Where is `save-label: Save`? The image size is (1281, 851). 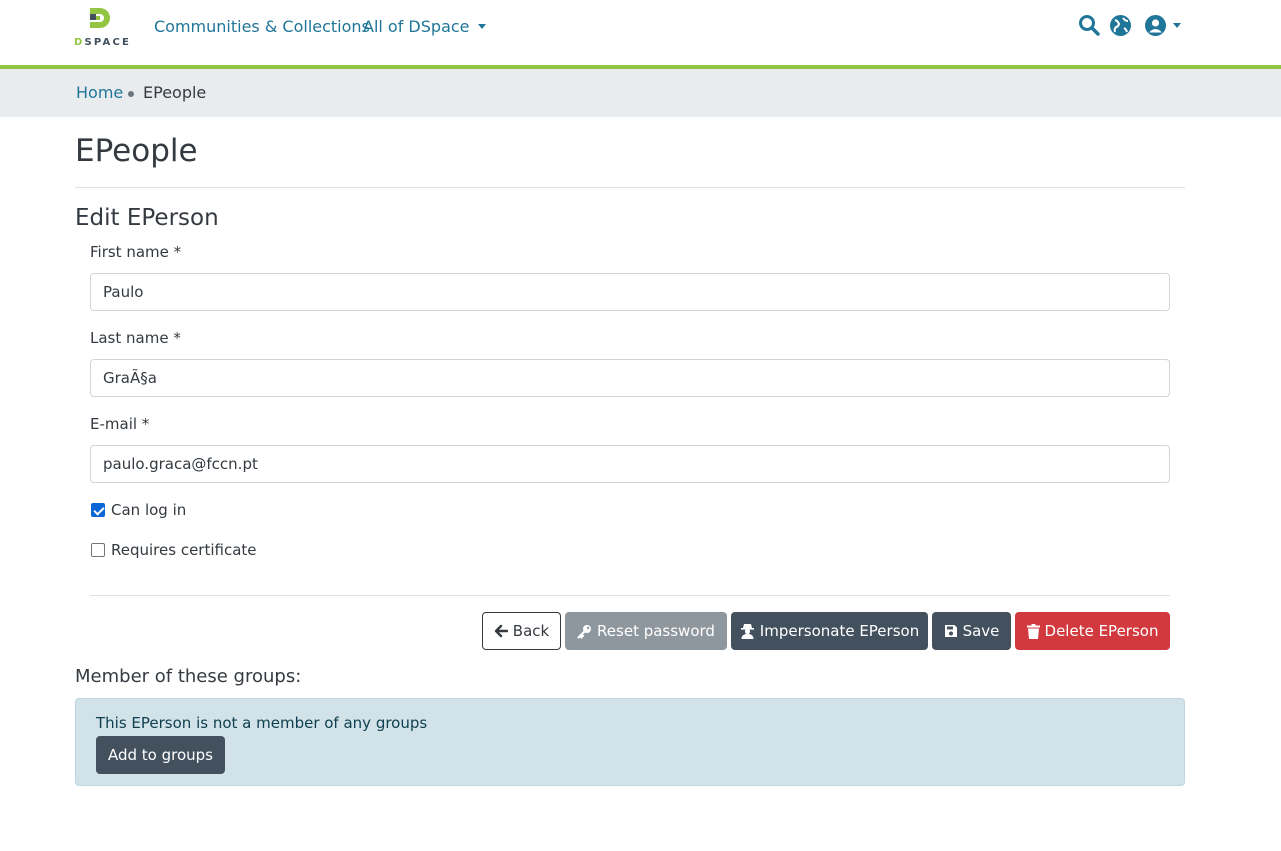 save-label: Save is located at coordinates (981, 631).